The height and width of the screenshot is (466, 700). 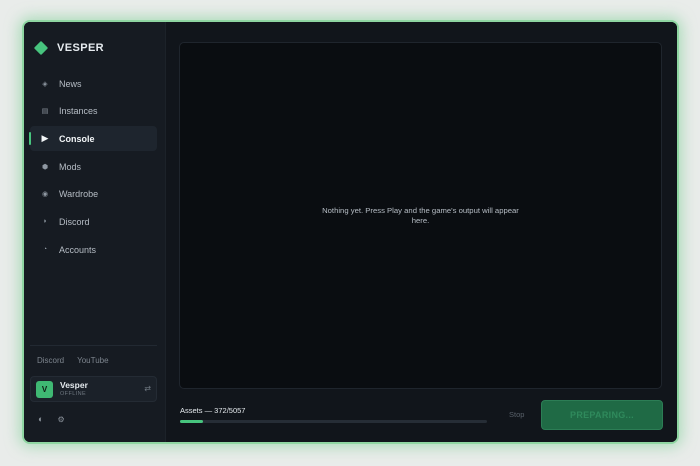 I want to click on gear-icon: ⚙, so click(x=60, y=419).